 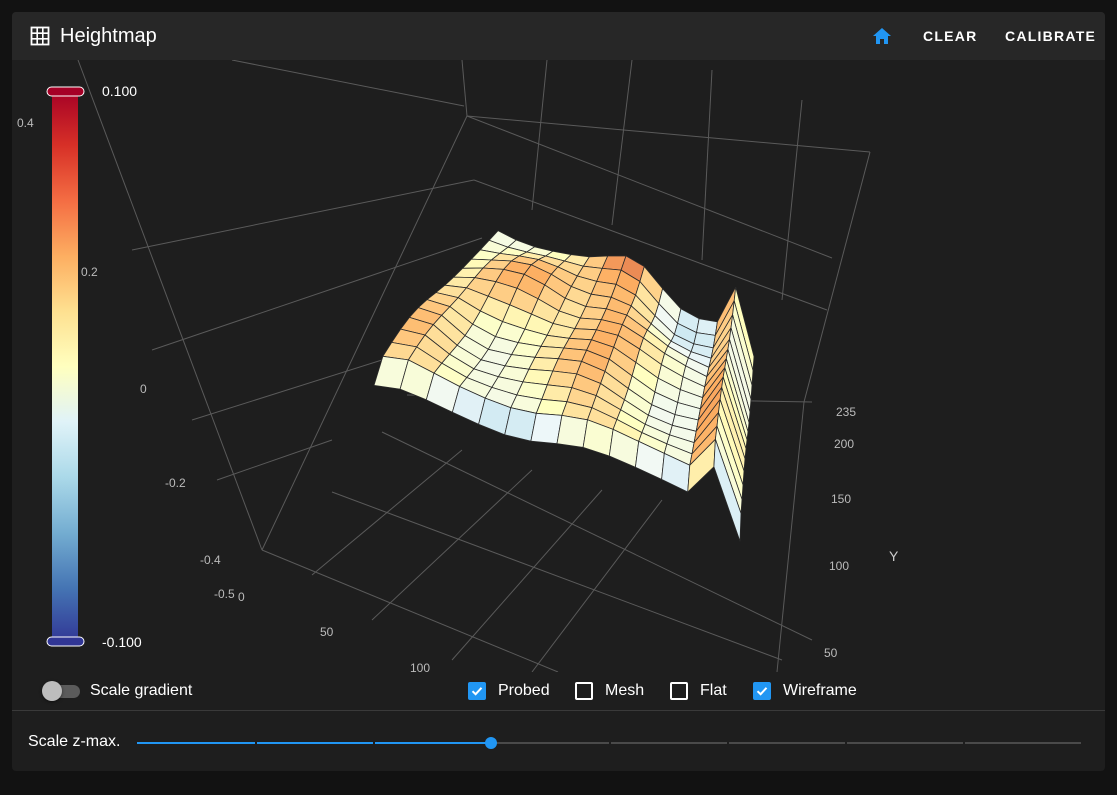 I want to click on slider-fill, so click(x=314, y=743).